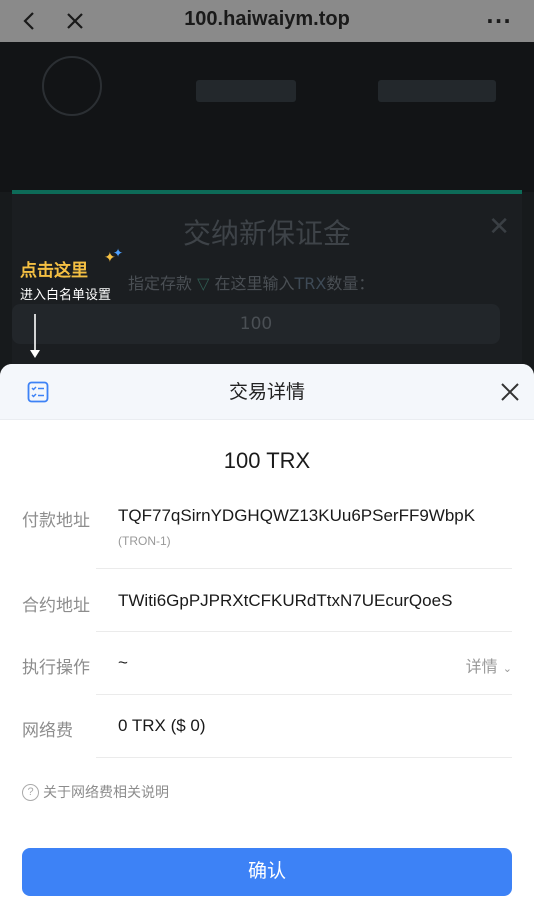 This screenshot has width=534, height=916. Describe the element at coordinates (285, 600) in the screenshot. I see `contract-address-value: TWiti6GpPJPRXtCFKURdTtxN7UEcurQoeS` at that location.